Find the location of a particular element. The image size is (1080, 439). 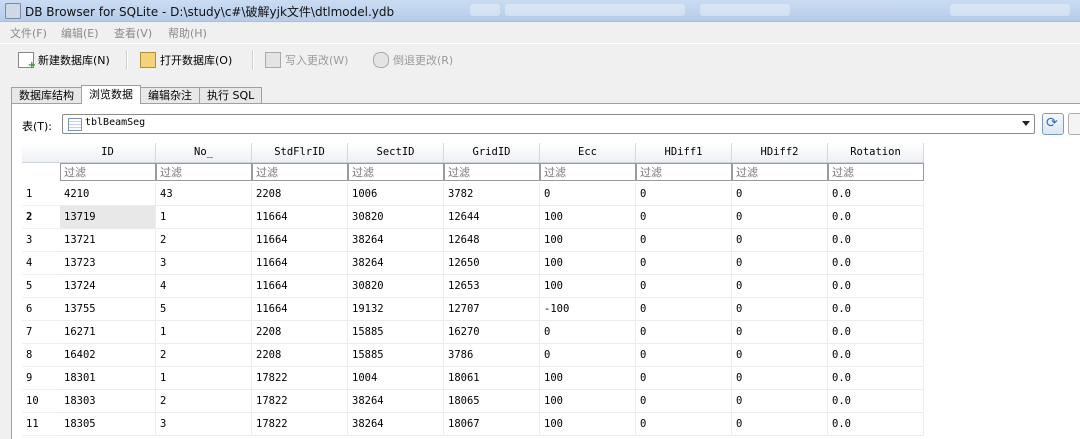

table-cell: 13755 is located at coordinates (108, 309).